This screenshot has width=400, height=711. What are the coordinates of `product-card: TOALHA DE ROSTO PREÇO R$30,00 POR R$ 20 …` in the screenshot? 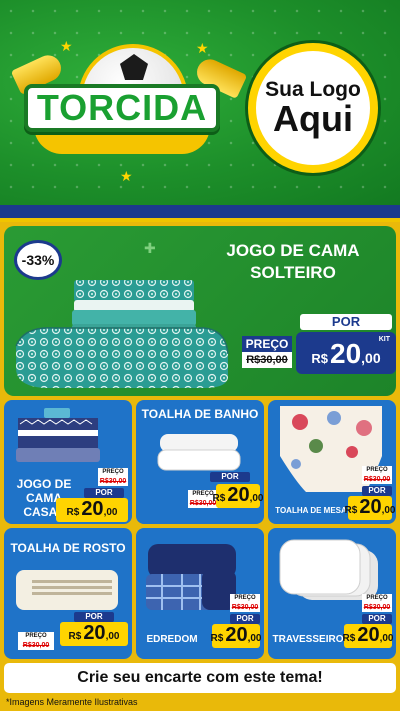 It's located at (68, 593).